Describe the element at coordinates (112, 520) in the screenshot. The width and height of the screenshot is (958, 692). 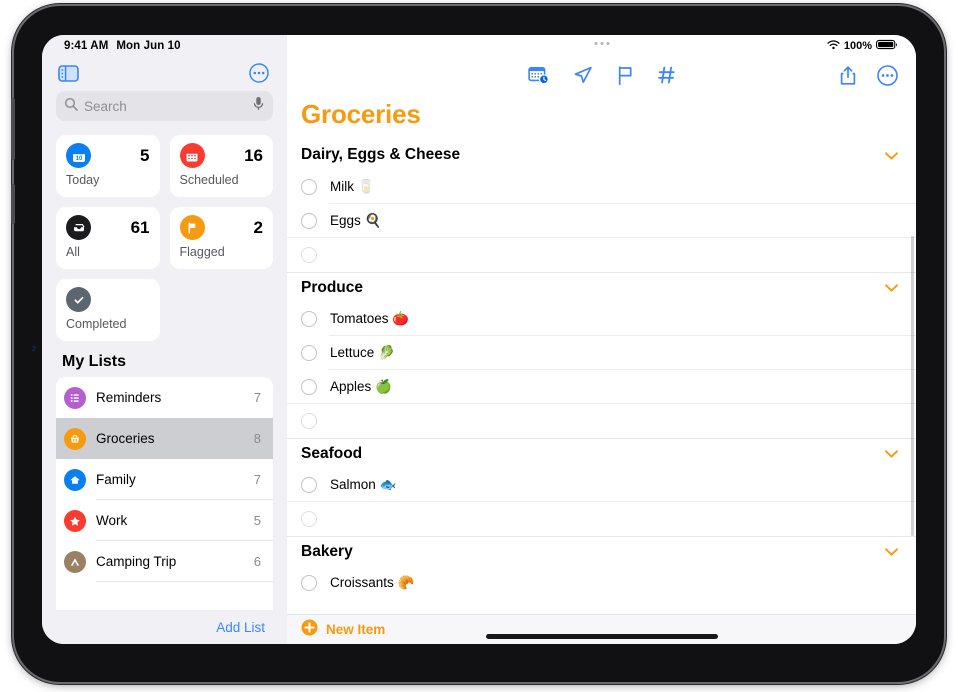
I see `sidebar-item-label: Work` at that location.